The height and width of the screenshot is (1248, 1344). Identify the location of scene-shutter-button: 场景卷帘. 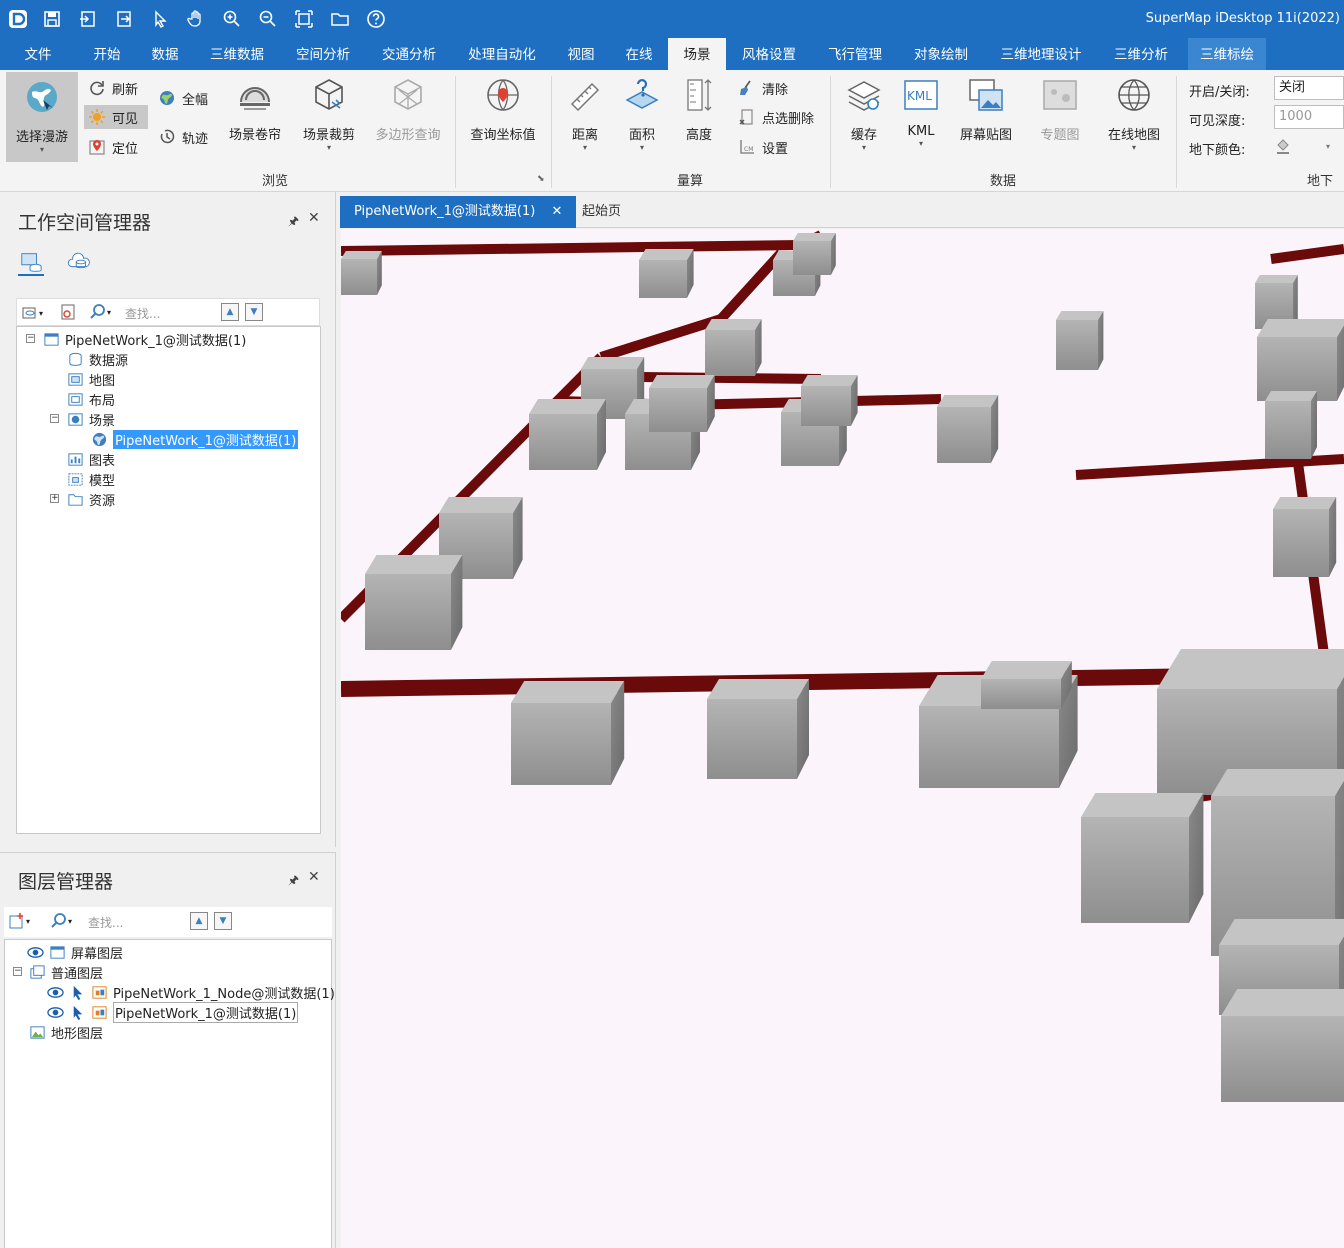
(255, 109).